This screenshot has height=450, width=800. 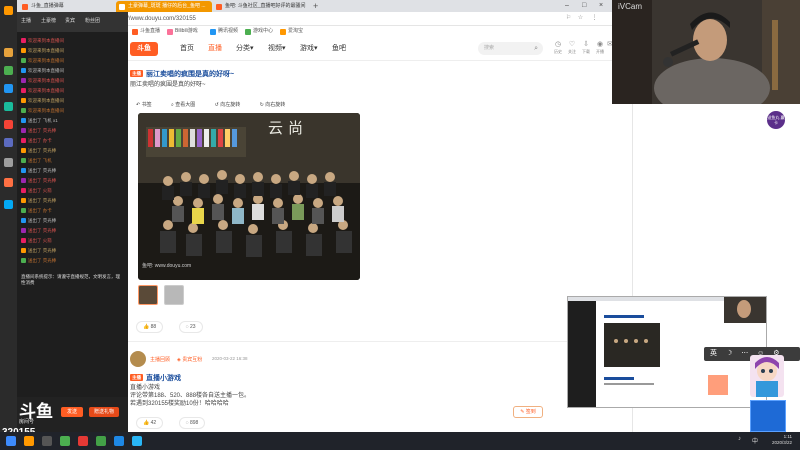 I want to click on group-photo-illustration, so click(x=249, y=196).